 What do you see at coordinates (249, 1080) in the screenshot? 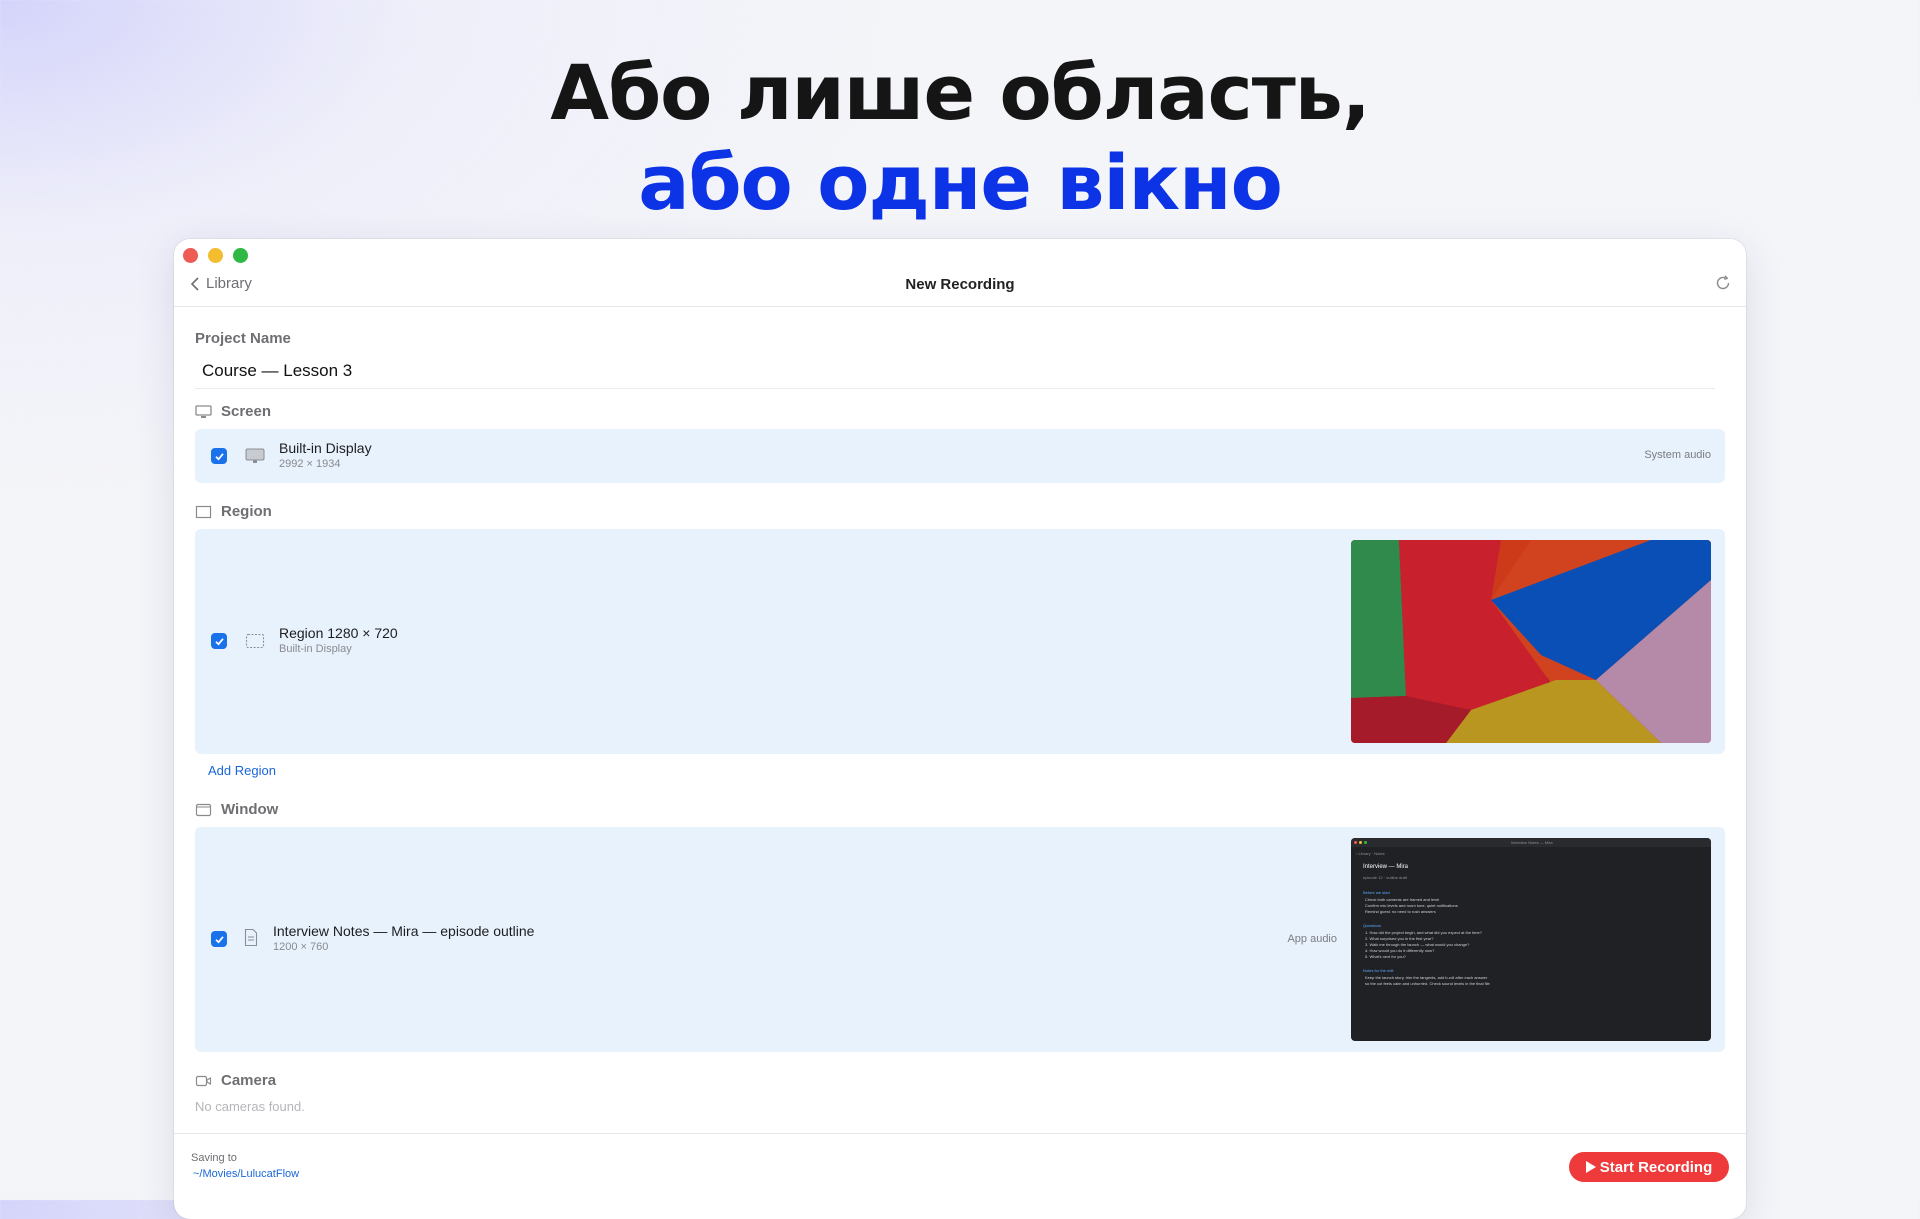
I see `camera-heading: Camera` at bounding box center [249, 1080].